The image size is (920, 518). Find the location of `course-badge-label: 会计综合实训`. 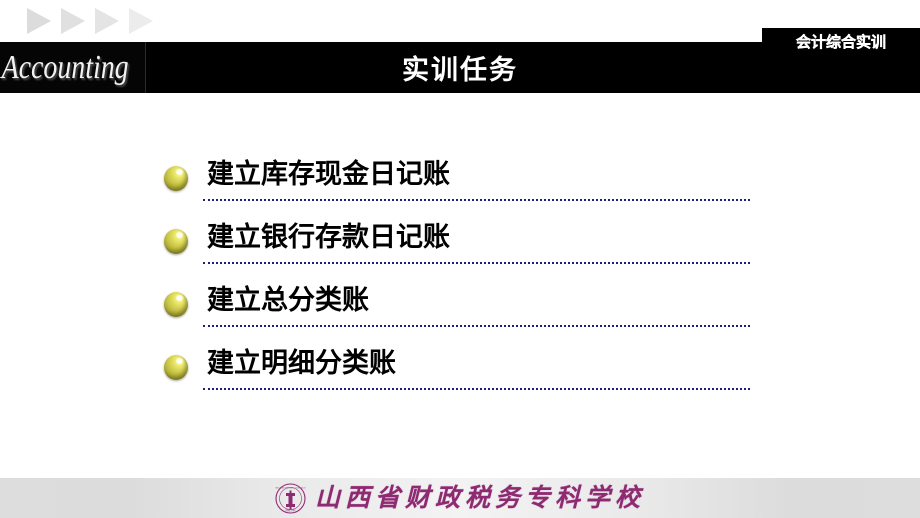

course-badge-label: 会计综合实训 is located at coordinates (840, 42).